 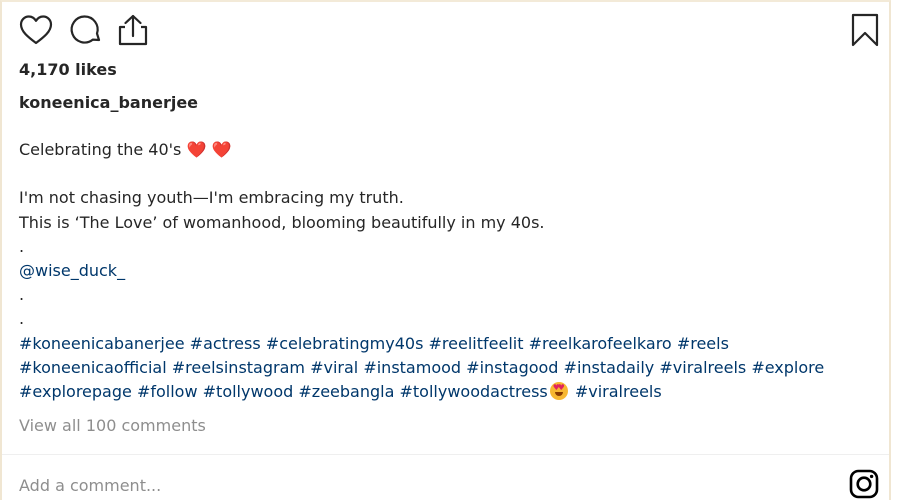 I want to click on hashtag-link: #koneenicaofficial, so click(x=93, y=367).